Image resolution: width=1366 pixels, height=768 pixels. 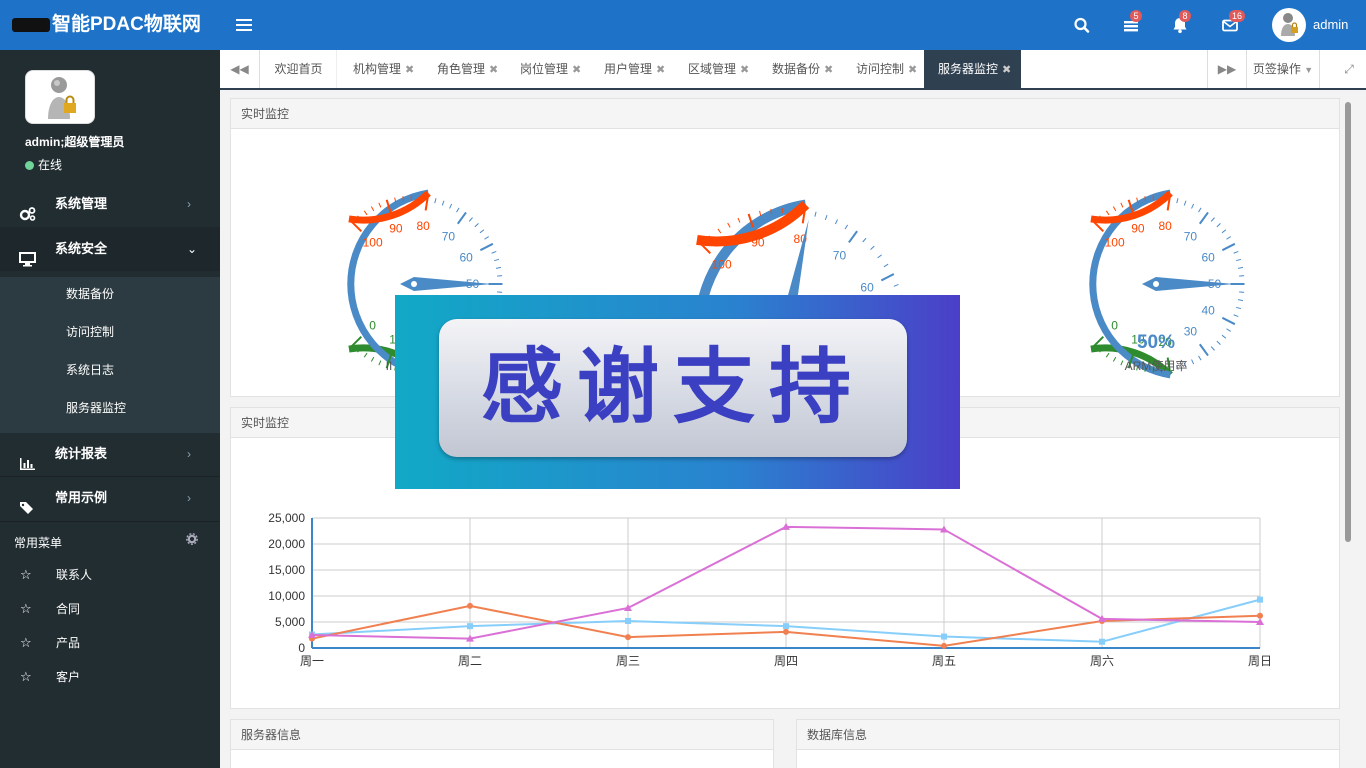 I want to click on menu-toggle-icon, so click(x=244, y=25).